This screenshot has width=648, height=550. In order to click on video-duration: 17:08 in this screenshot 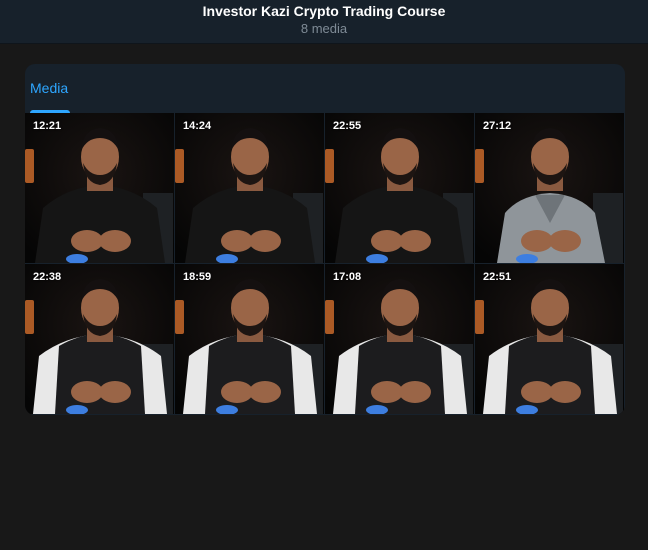, I will do `click(347, 277)`.